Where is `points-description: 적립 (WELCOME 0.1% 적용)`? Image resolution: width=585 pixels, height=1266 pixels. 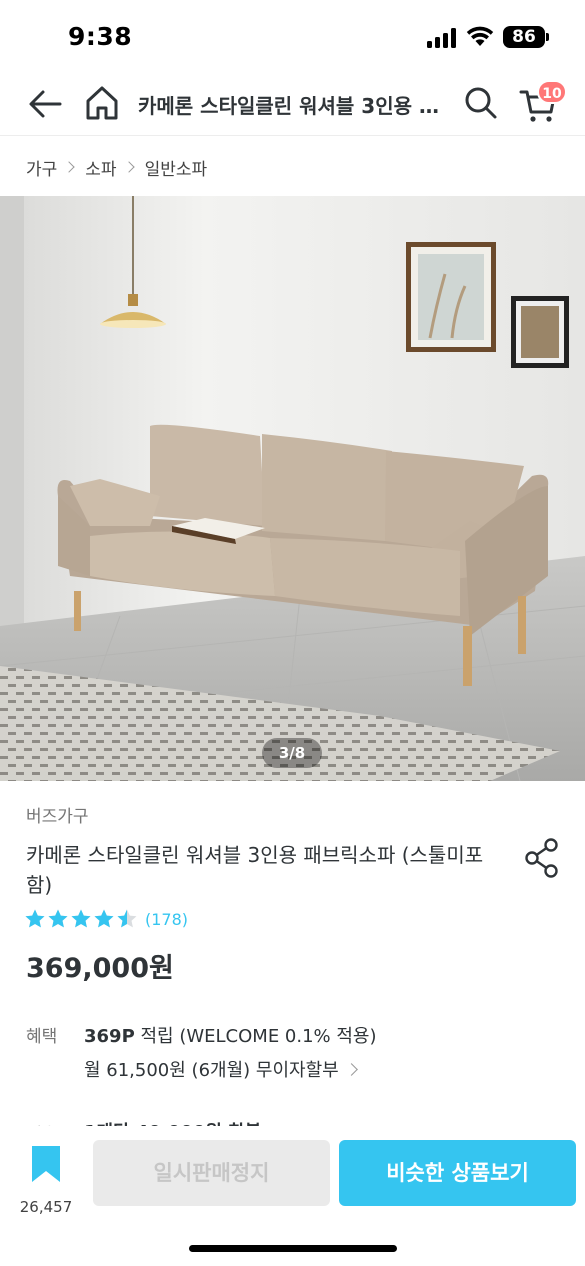 points-description: 적립 (WELCOME 0.1% 적용) is located at coordinates (255, 1036).